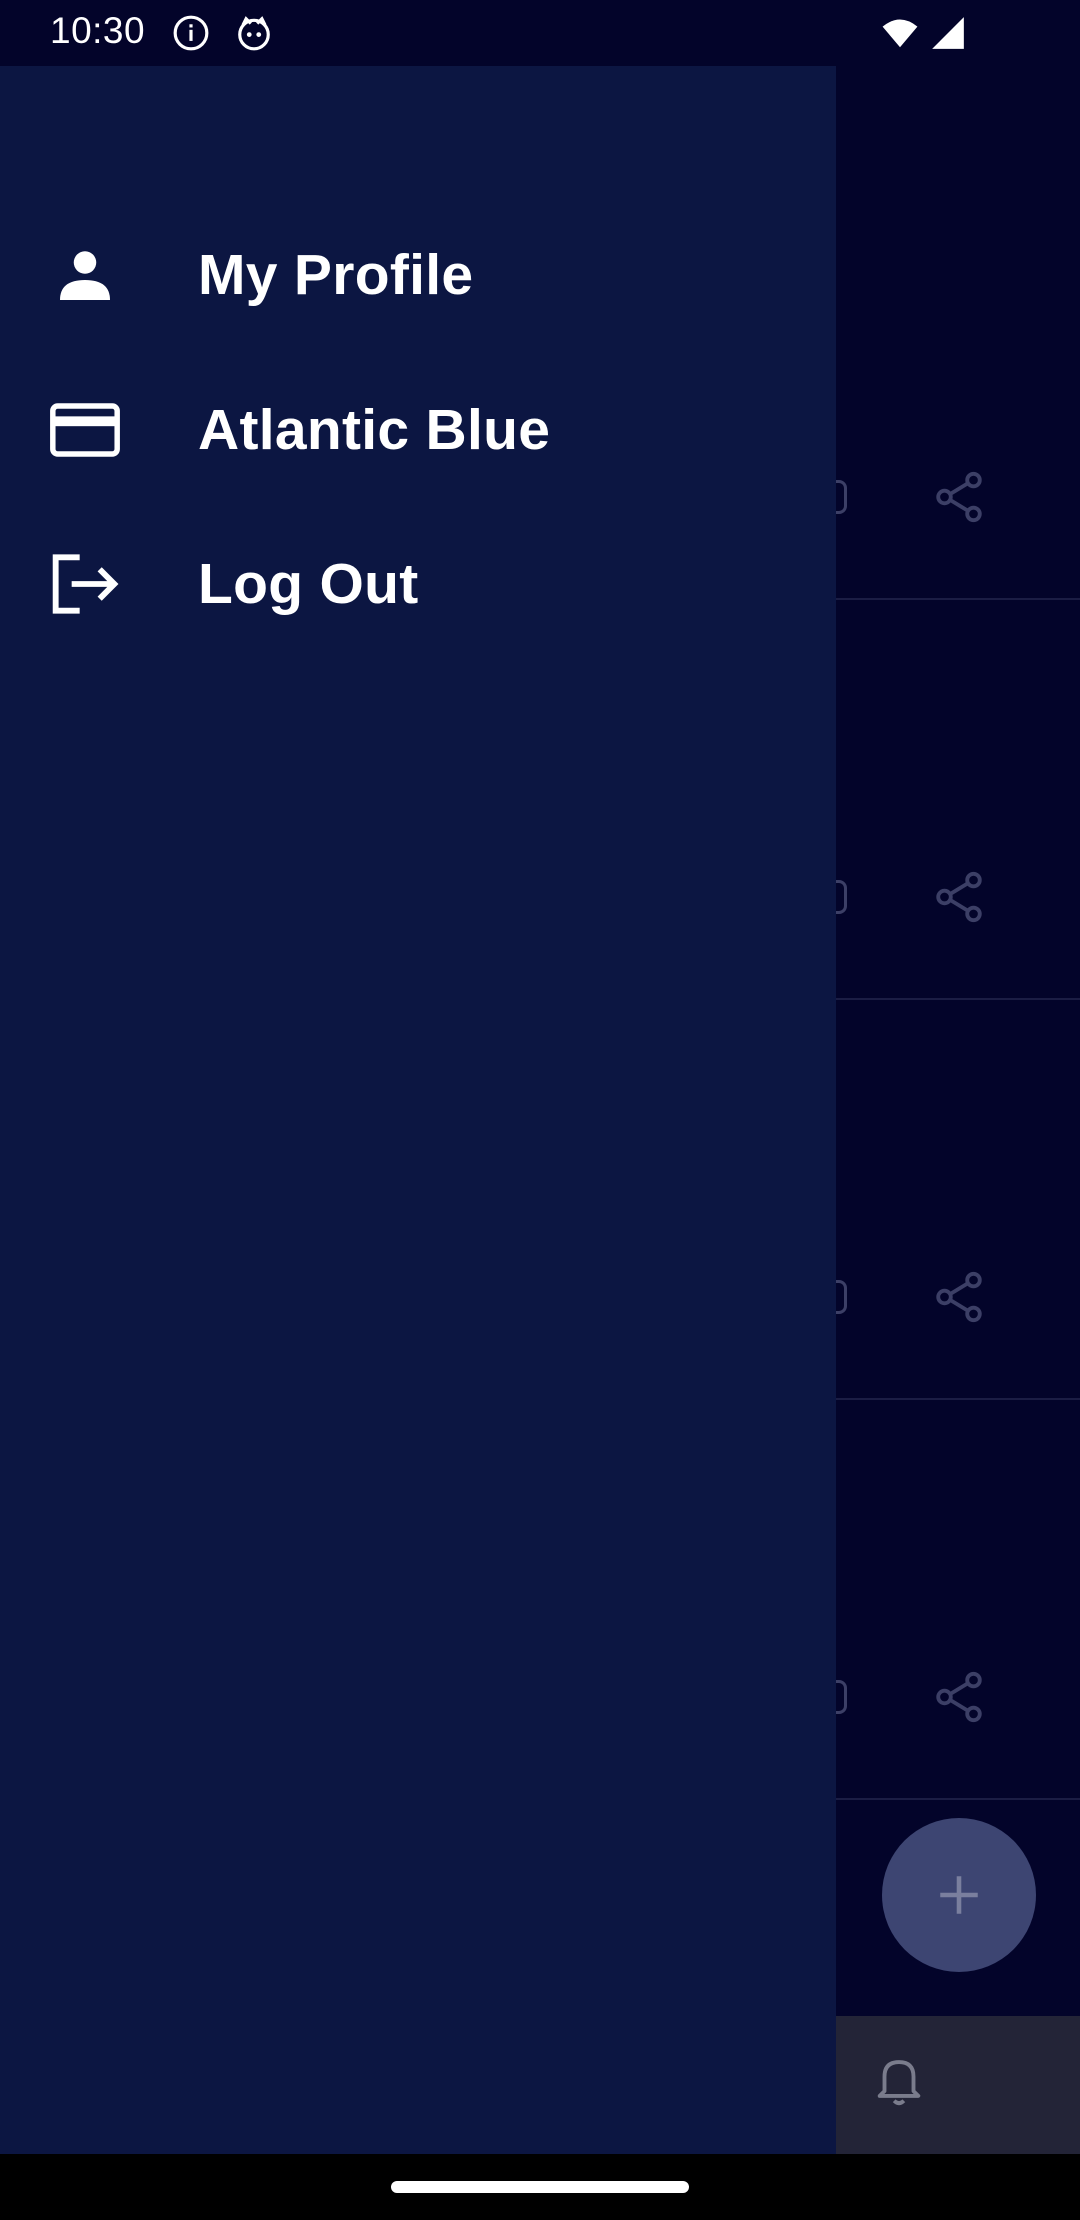 This screenshot has height=2220, width=1080. What do you see at coordinates (374, 430) in the screenshot?
I see `drawer-item-label: Atlantic Blue` at bounding box center [374, 430].